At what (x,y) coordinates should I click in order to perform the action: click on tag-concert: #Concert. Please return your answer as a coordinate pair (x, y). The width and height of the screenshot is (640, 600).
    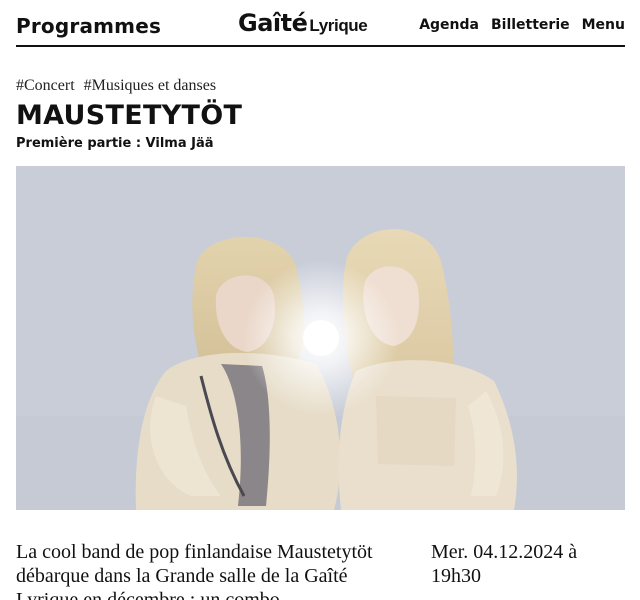
    Looking at the image, I should click on (45, 86).